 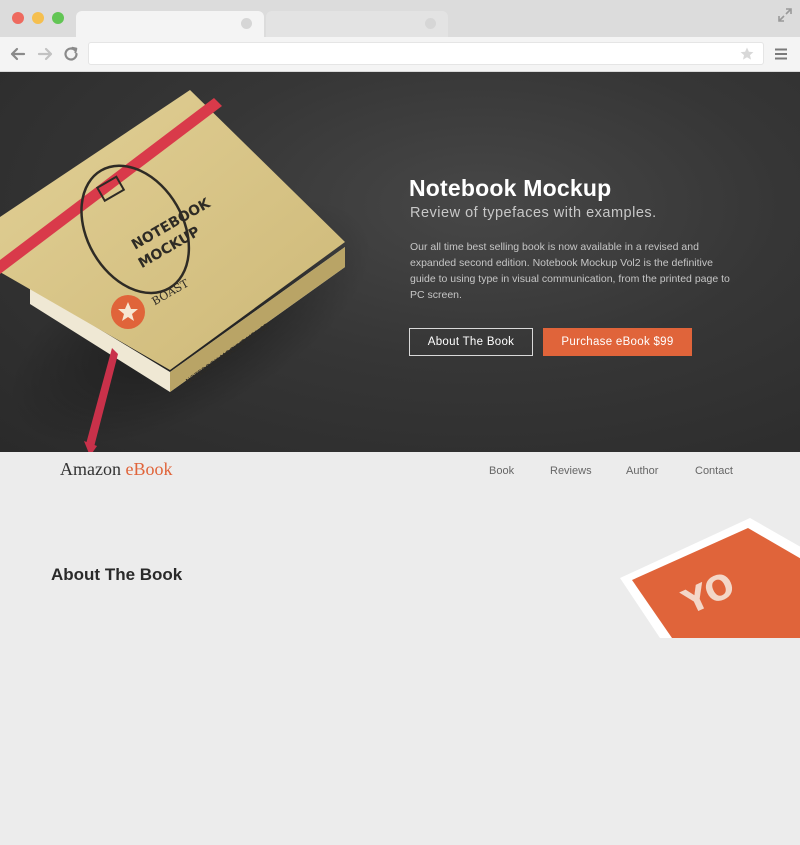 I want to click on about-book-button: About The Book, so click(x=471, y=342).